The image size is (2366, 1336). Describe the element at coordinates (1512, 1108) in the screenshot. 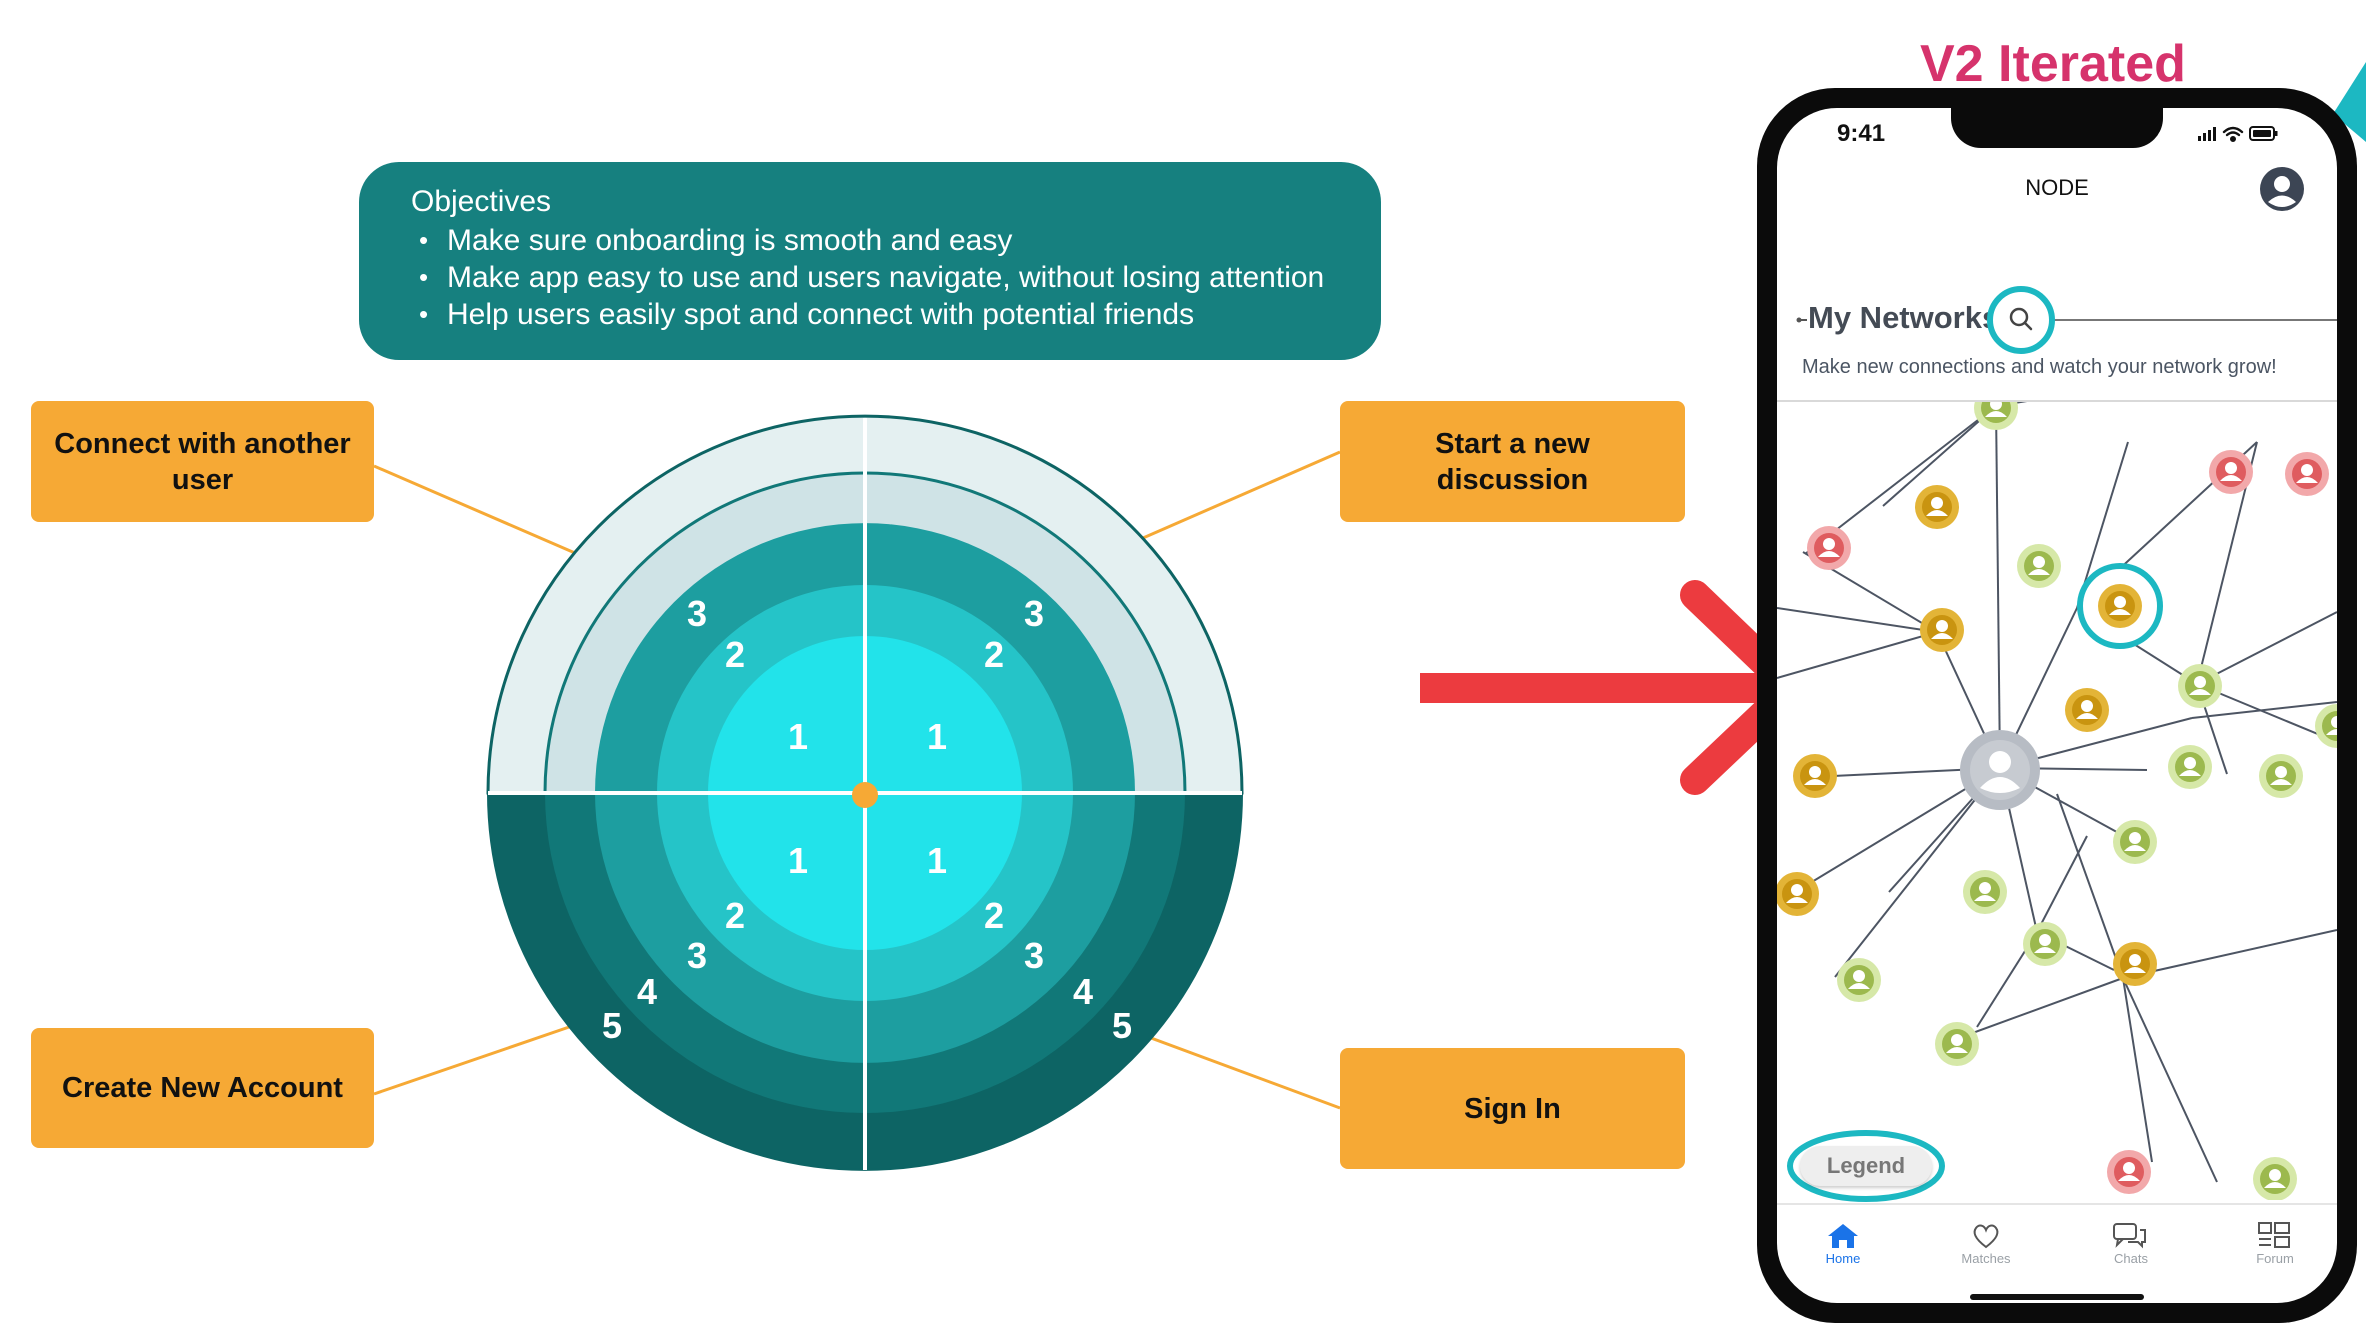

I see `tag-sign-in: Sign In` at that location.